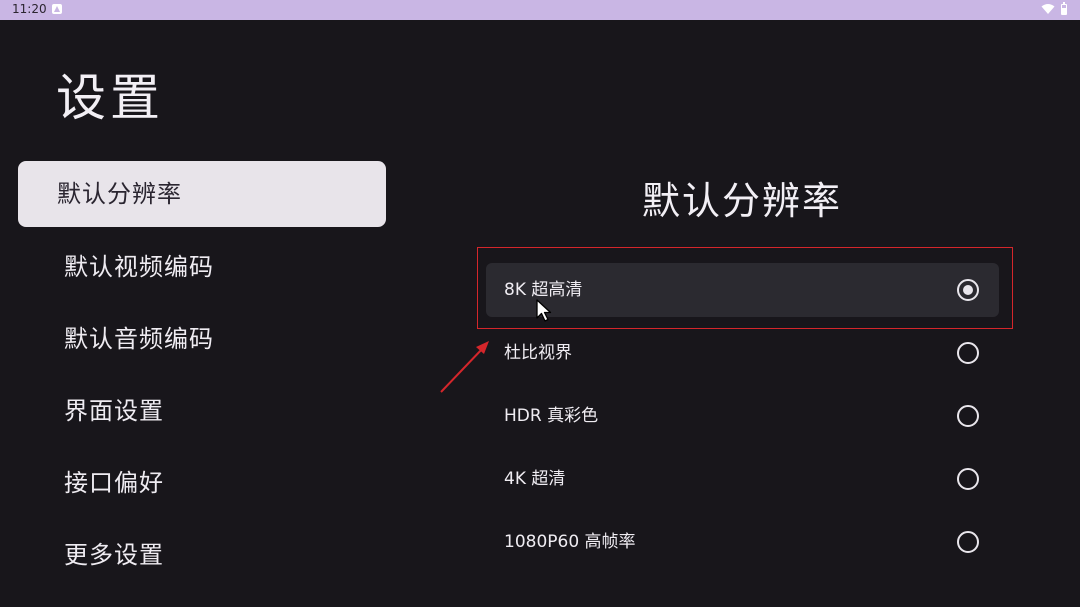 Image resolution: width=1080 pixels, height=607 pixels. I want to click on sidebar-item-interface-settings: 界面设置, so click(202, 411).